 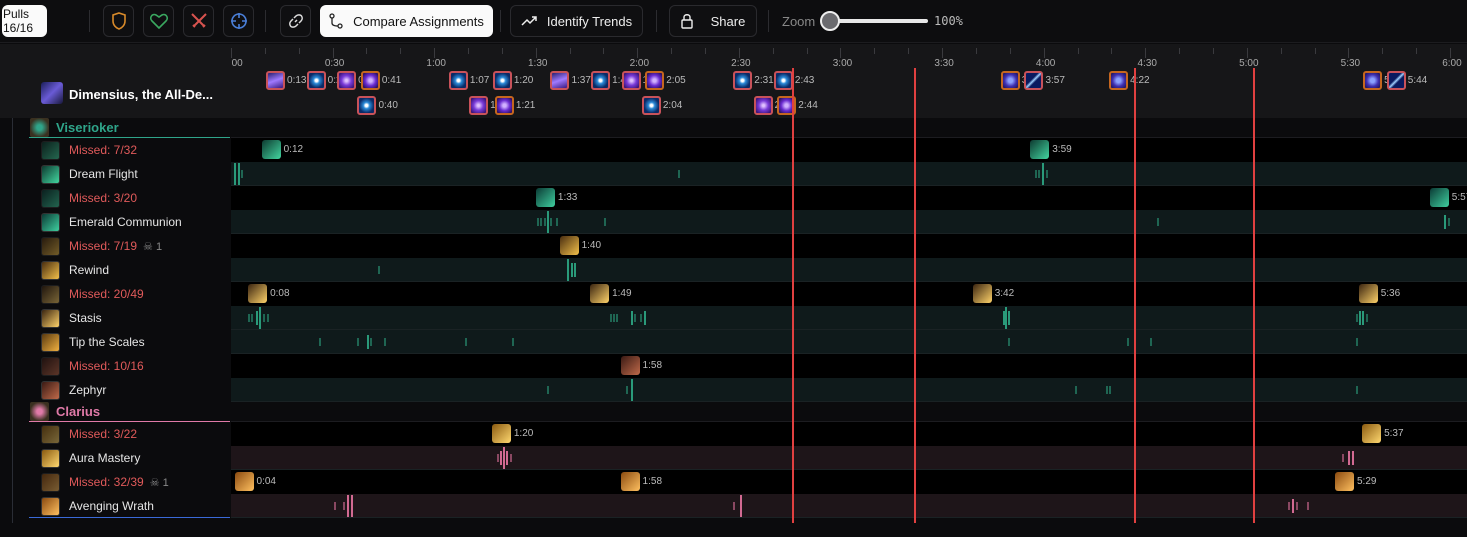 I want to click on missed-casts-row: Missed: 3/20, so click(x=129, y=198).